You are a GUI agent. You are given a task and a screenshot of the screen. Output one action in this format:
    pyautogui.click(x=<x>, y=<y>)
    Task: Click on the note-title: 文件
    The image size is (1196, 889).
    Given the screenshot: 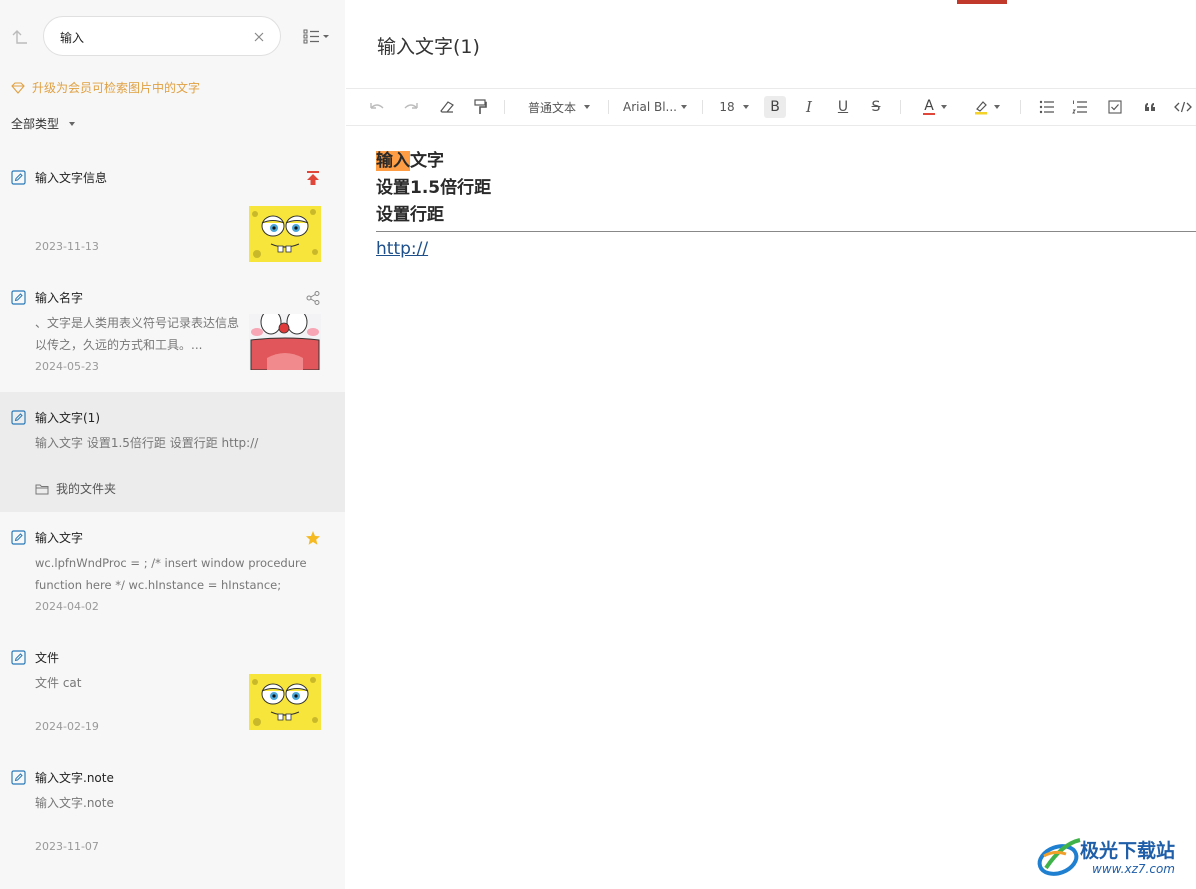 What is the action you would take?
    pyautogui.click(x=47, y=658)
    